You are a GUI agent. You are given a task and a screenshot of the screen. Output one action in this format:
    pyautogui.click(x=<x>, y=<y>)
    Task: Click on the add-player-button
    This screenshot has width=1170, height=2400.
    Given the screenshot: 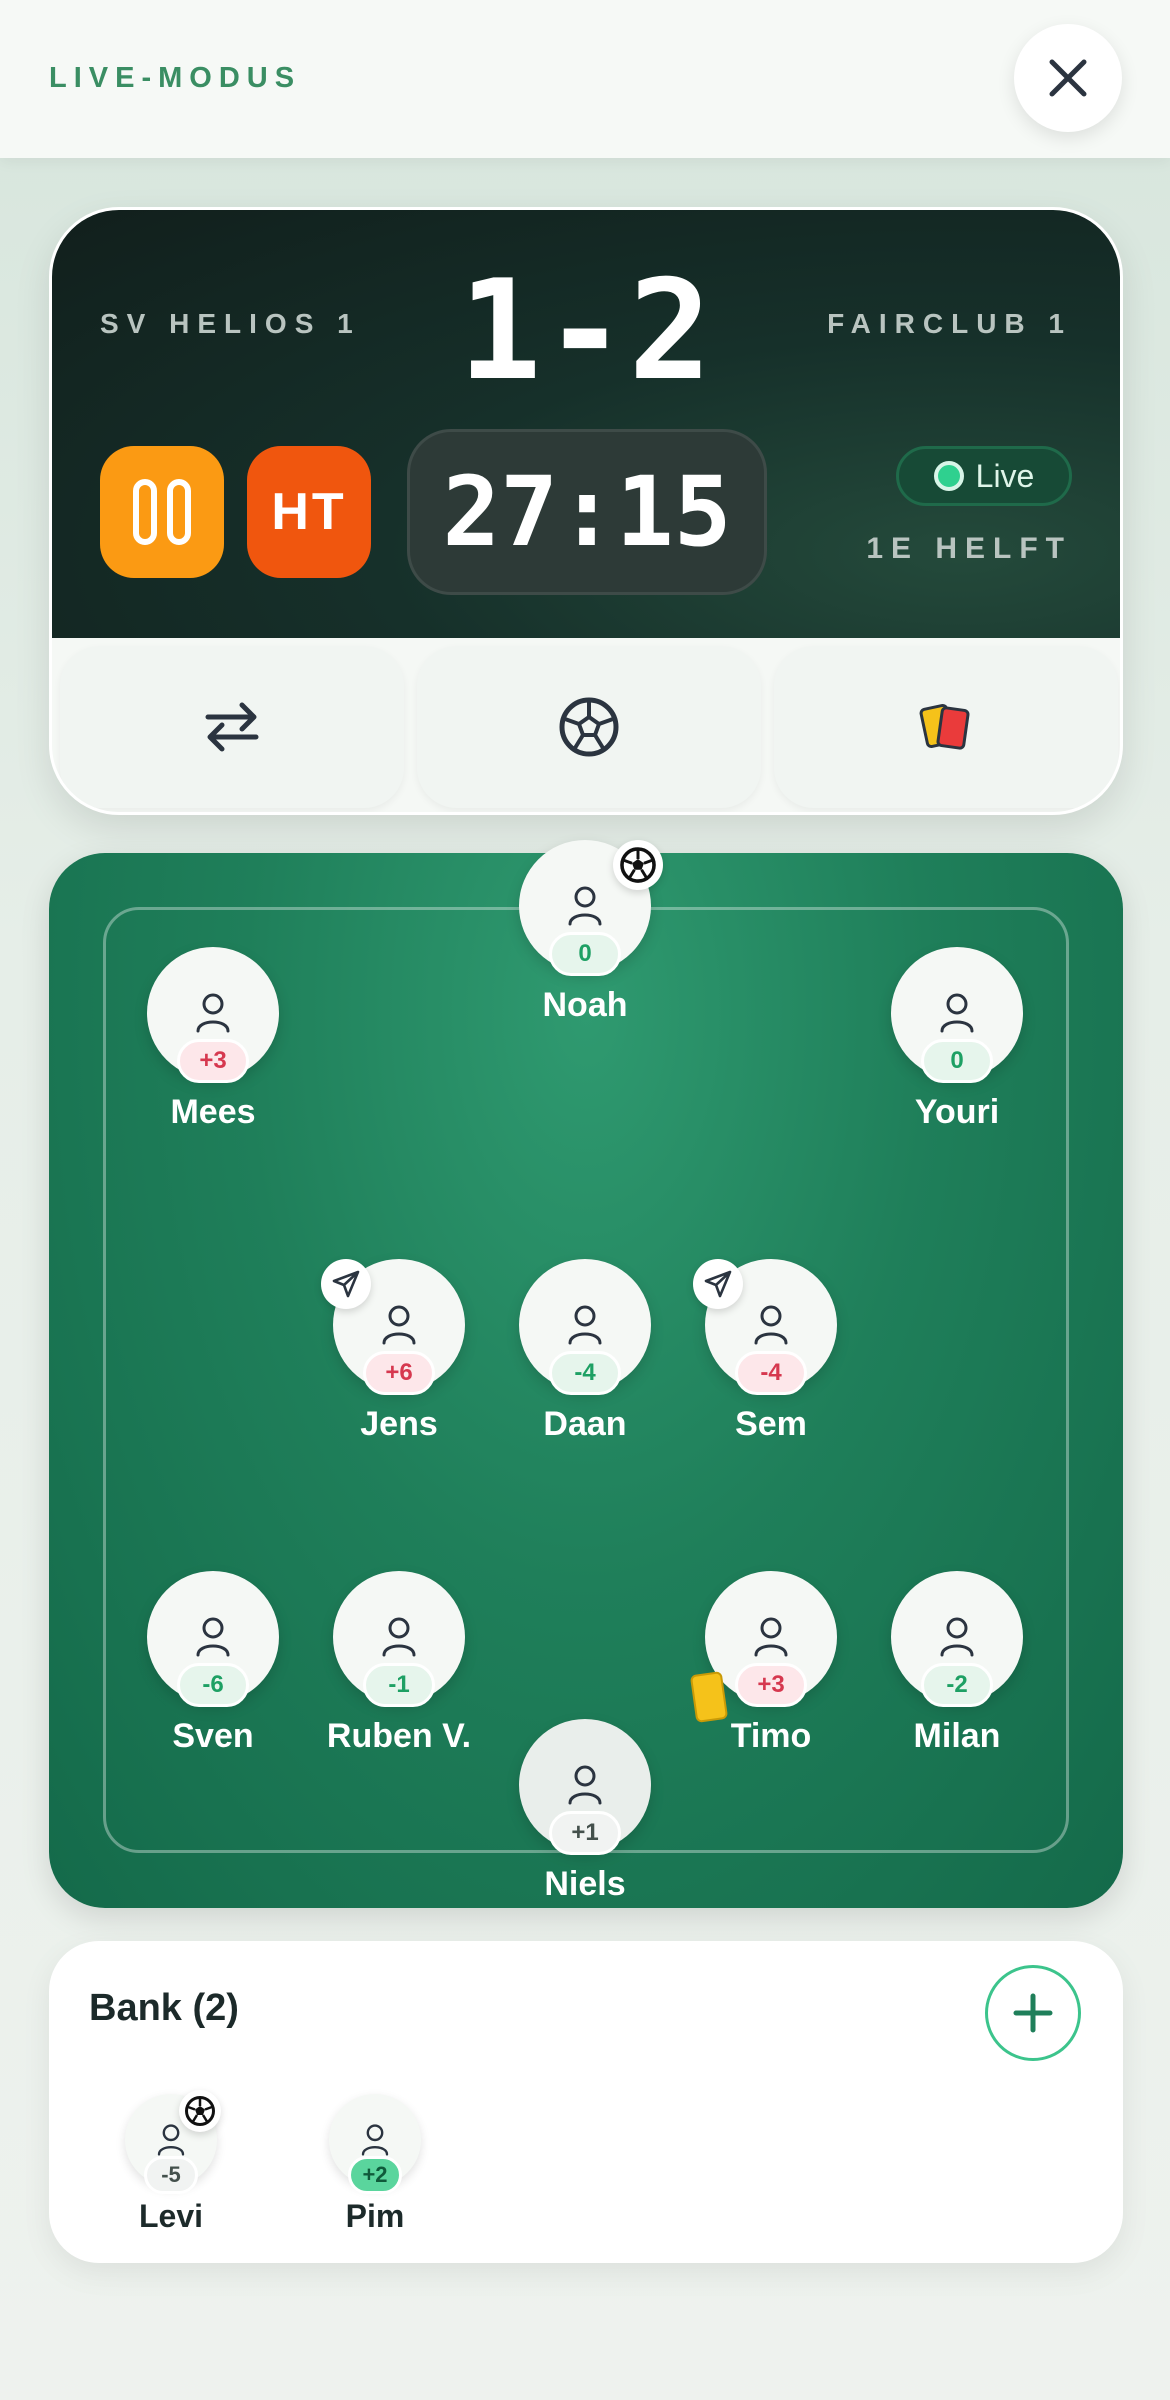 What is the action you would take?
    pyautogui.click(x=1033, y=2013)
    